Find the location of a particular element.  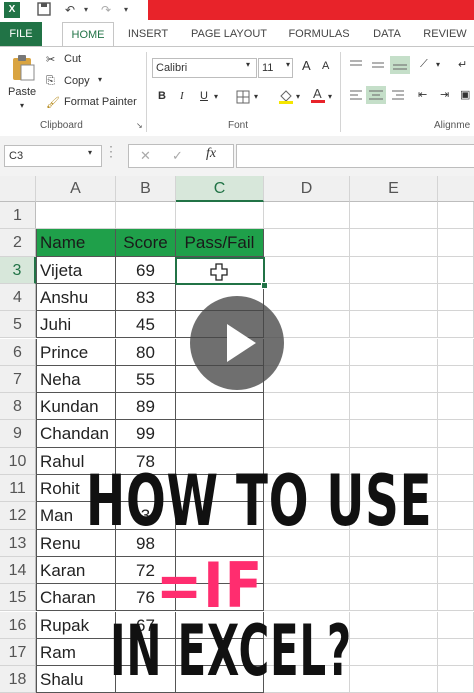

cell-f15 is located at coordinates (456, 598).